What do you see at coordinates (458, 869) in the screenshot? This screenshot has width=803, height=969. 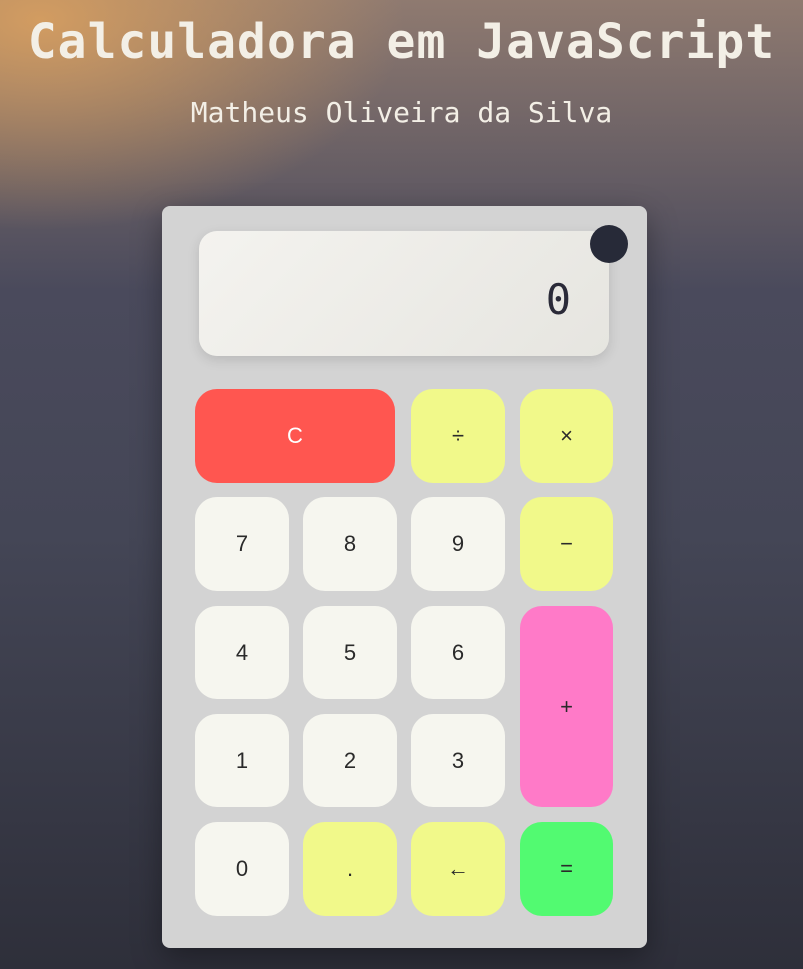 I see `backspace-button: ←` at bounding box center [458, 869].